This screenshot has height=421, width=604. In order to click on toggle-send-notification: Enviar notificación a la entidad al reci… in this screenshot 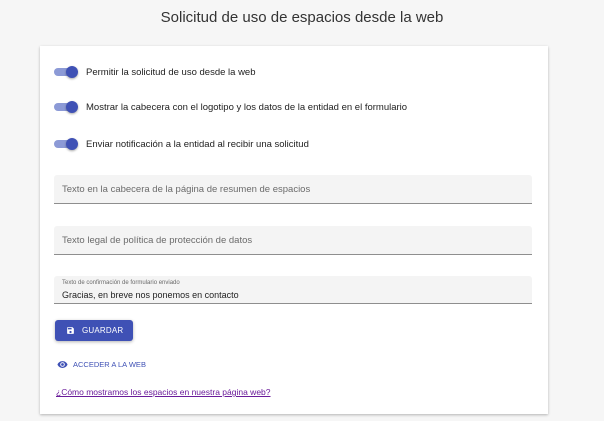, I will do `click(181, 144)`.